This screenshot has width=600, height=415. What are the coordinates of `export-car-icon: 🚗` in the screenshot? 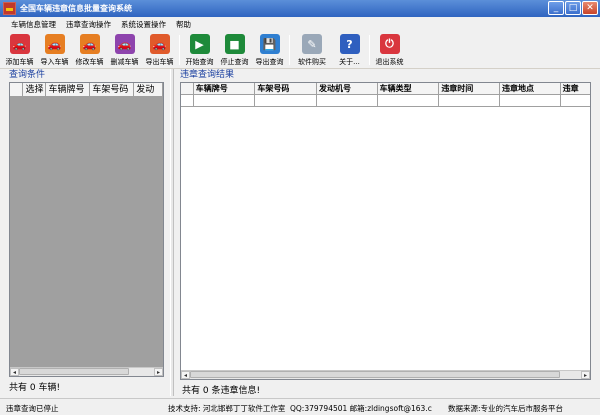 It's located at (159, 44).